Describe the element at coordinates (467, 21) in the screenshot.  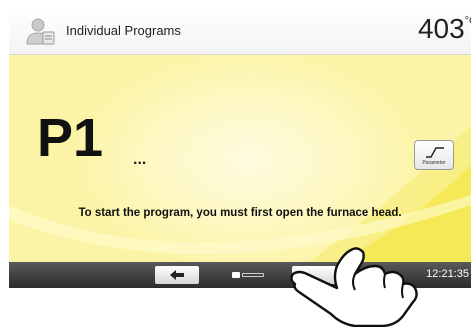
I see `temperature-unit: °C` at that location.